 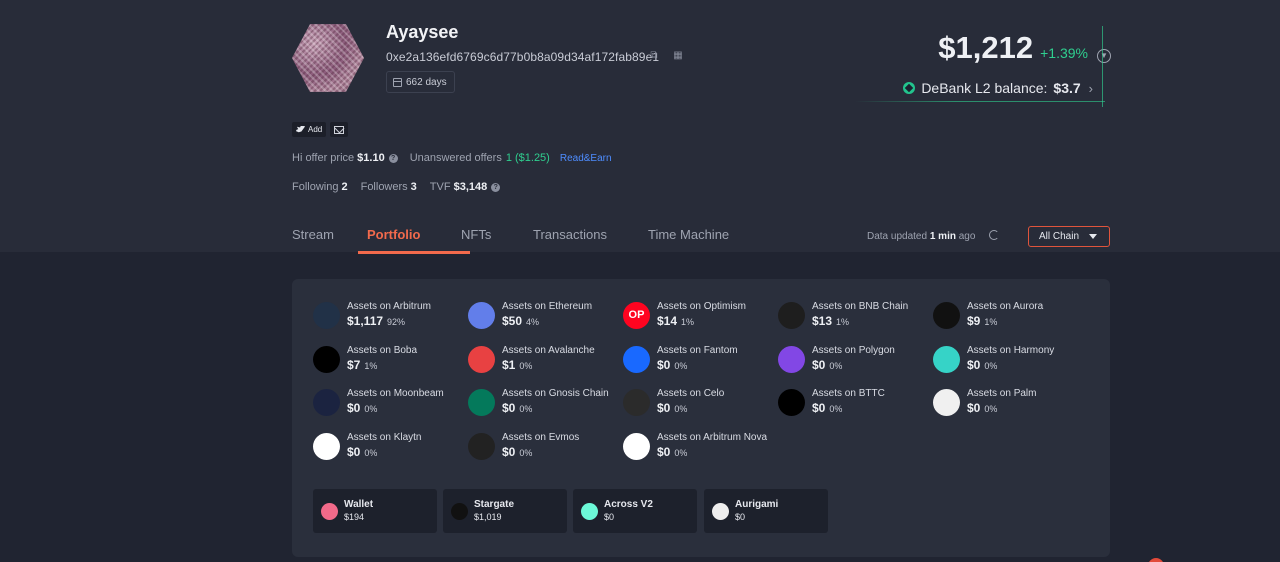 What do you see at coordinates (831, 402) in the screenshot?
I see `chain-item: Assets on BTTC $0 0%` at bounding box center [831, 402].